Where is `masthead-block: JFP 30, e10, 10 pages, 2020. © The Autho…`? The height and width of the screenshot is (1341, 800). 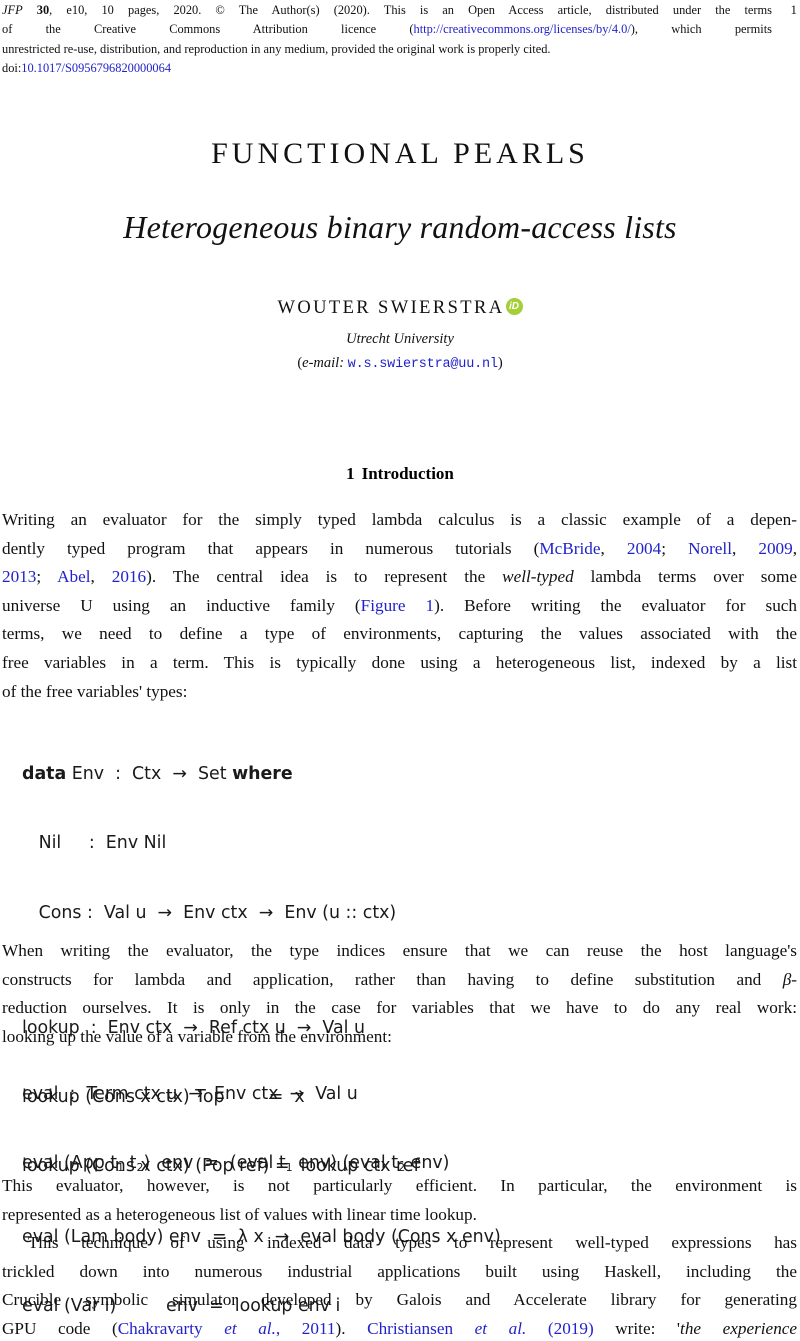 masthead-block: JFP 30, e10, 10 pages, 2020. © The Autho… is located at coordinates (387, 39).